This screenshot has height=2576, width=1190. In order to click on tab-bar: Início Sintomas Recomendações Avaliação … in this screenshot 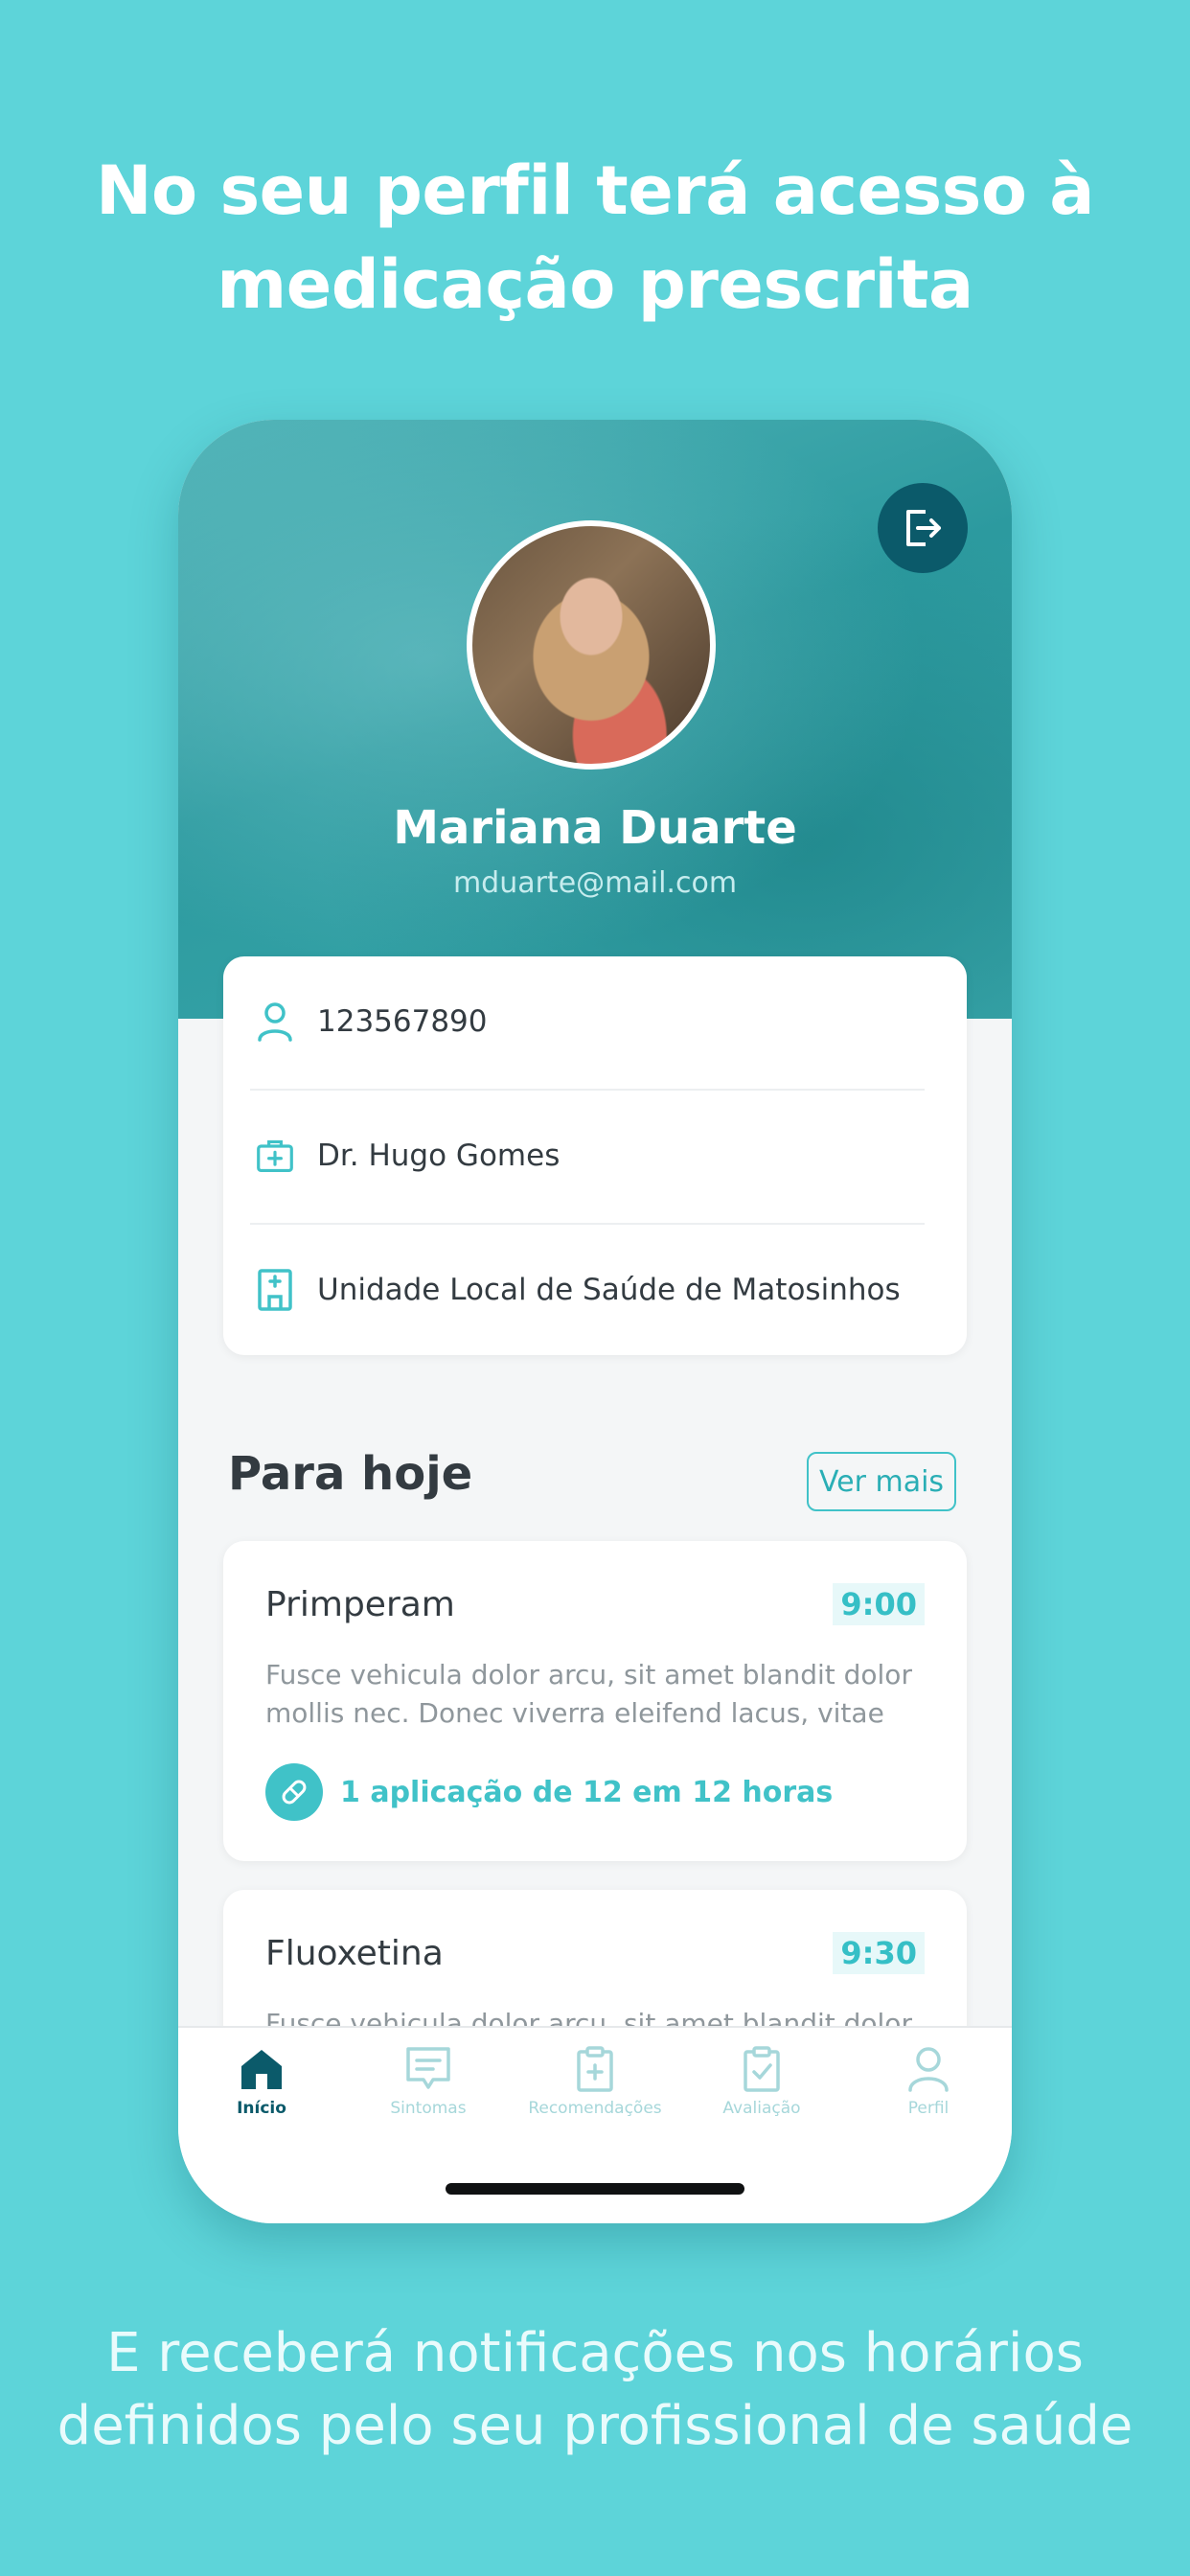, I will do `click(595, 2124)`.